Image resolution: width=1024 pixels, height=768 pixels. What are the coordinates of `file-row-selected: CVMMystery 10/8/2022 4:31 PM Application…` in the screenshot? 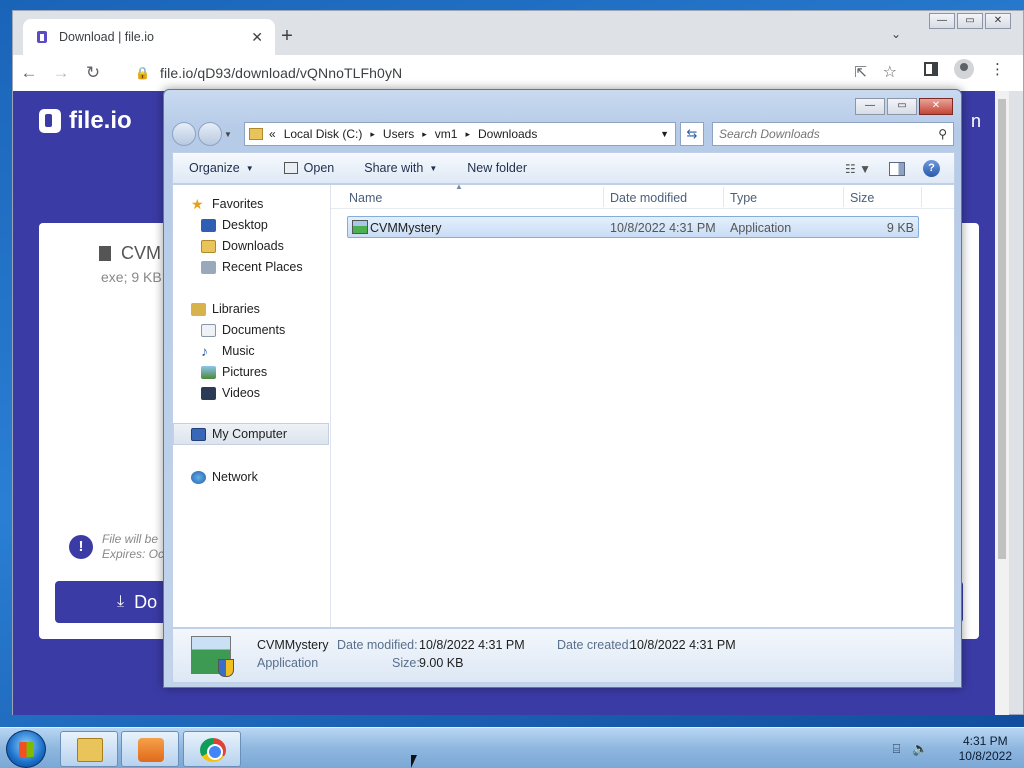 It's located at (633, 227).